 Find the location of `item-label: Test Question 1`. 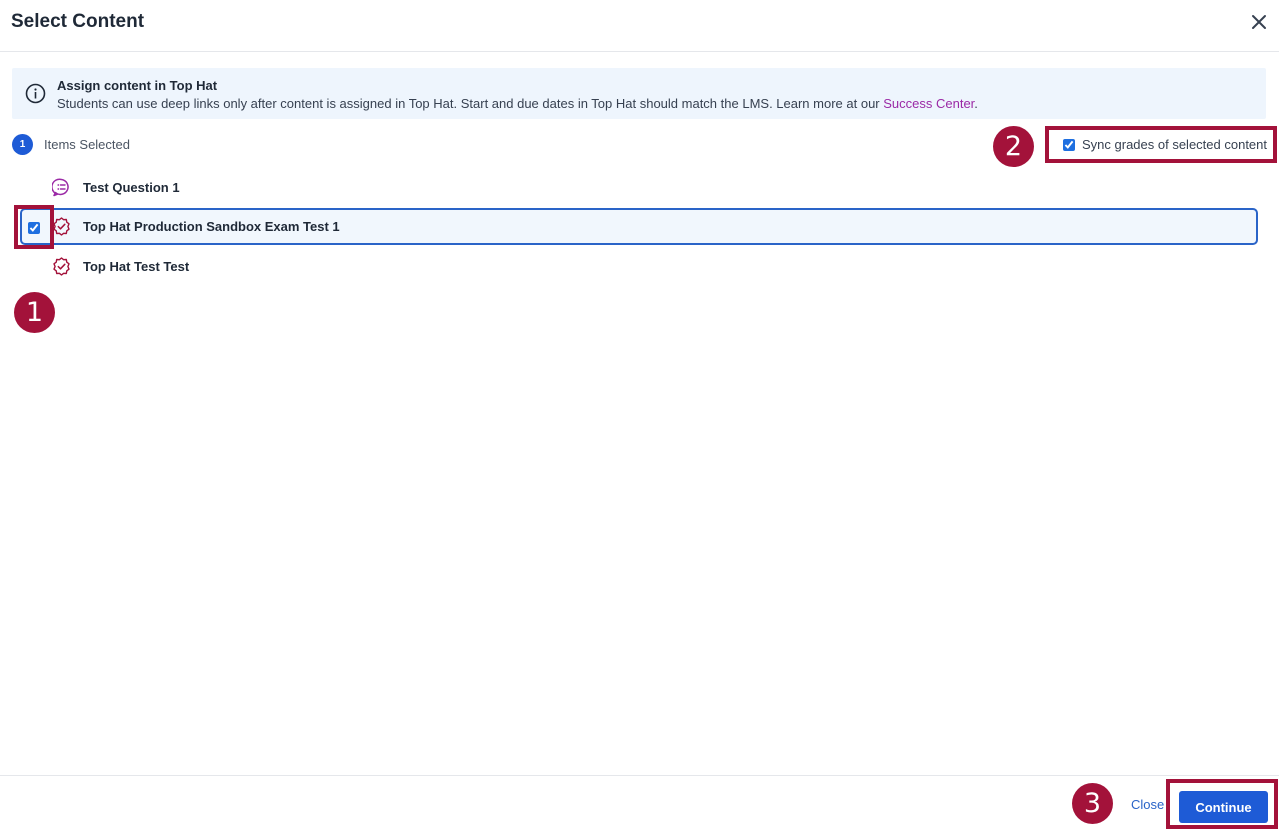

item-label: Test Question 1 is located at coordinates (131, 187).